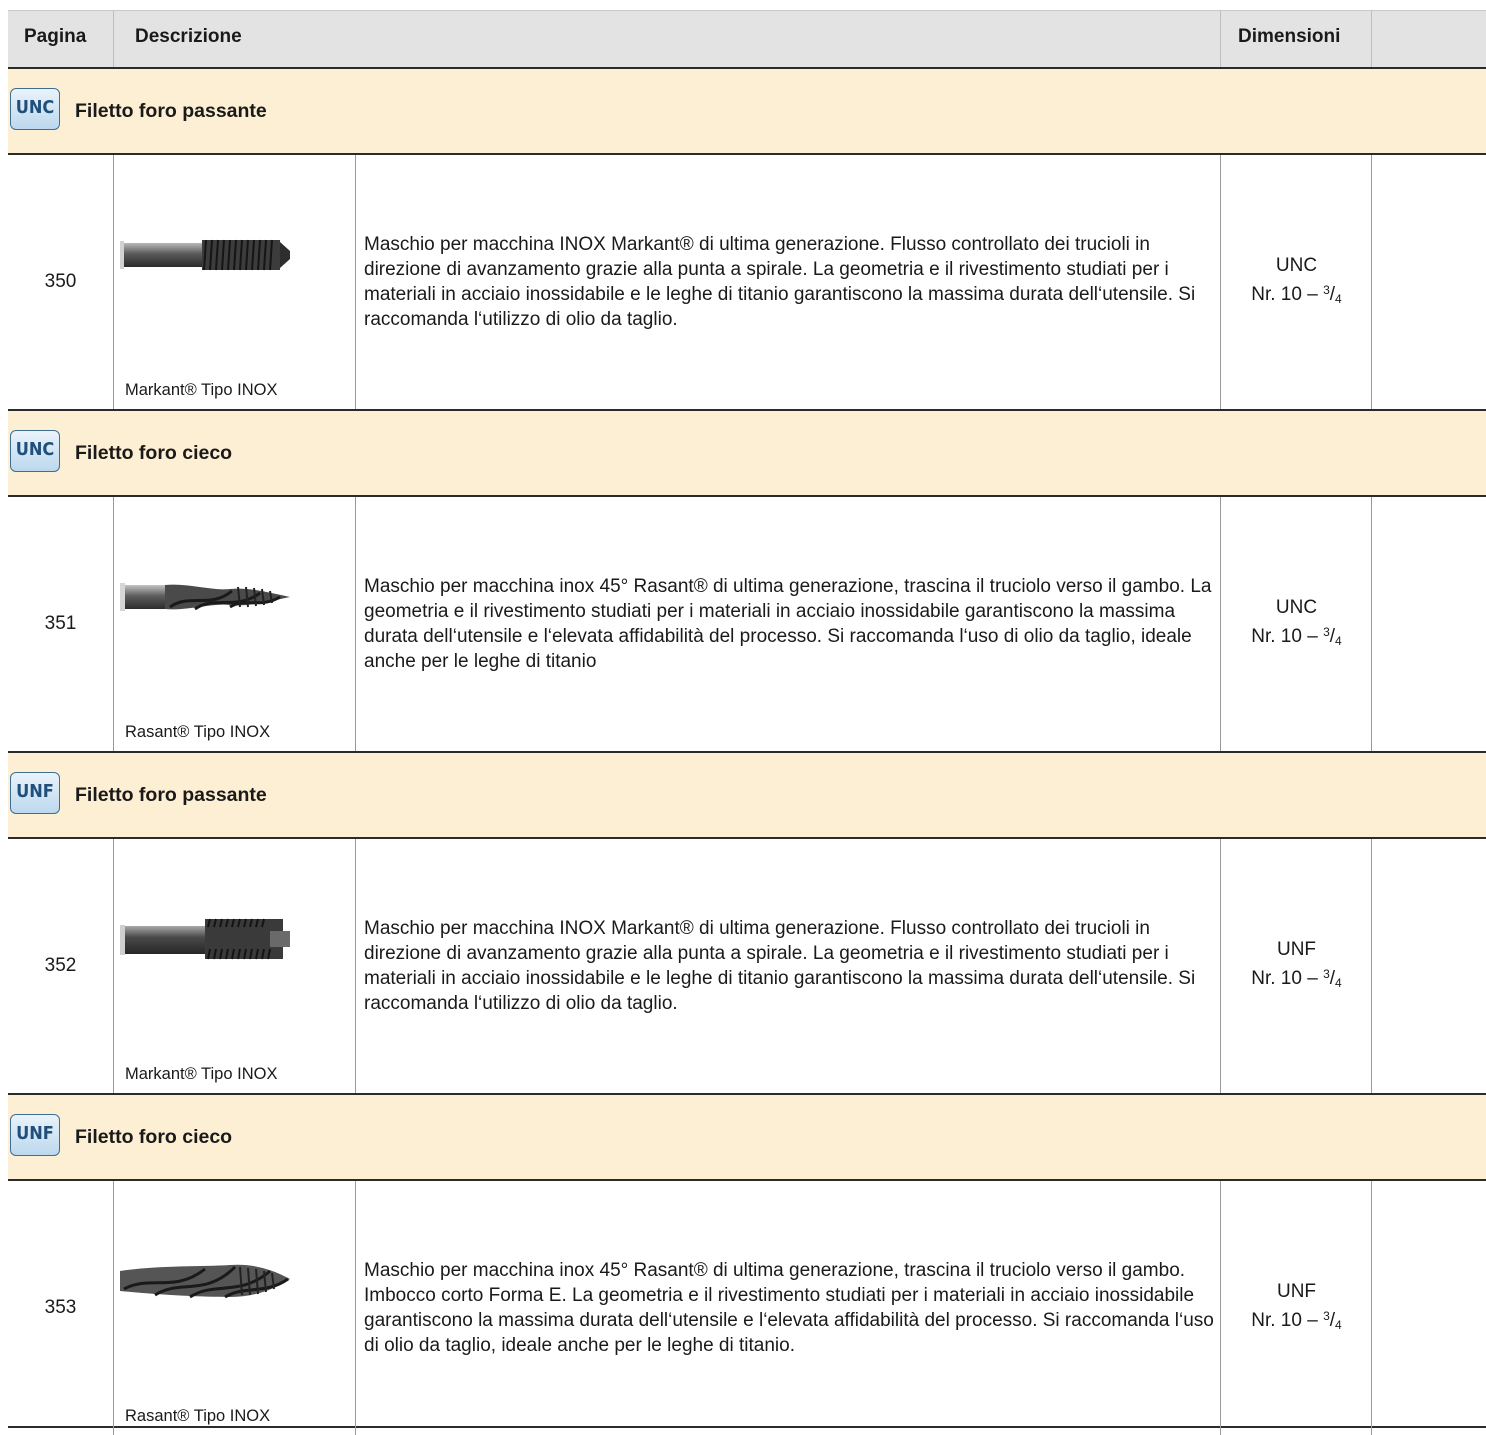  What do you see at coordinates (188, 36) in the screenshot?
I see `header-description: Descrizione` at bounding box center [188, 36].